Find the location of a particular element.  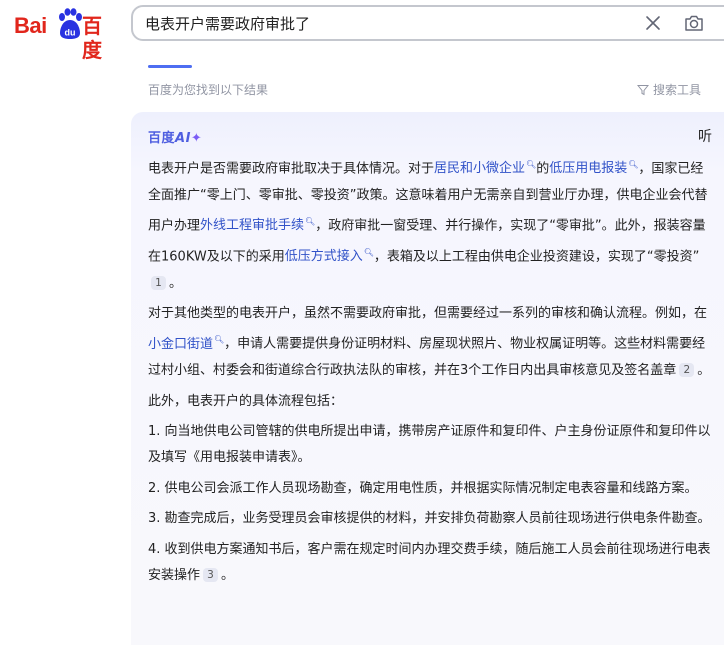

logo-text-du: du is located at coordinates (70, 33).